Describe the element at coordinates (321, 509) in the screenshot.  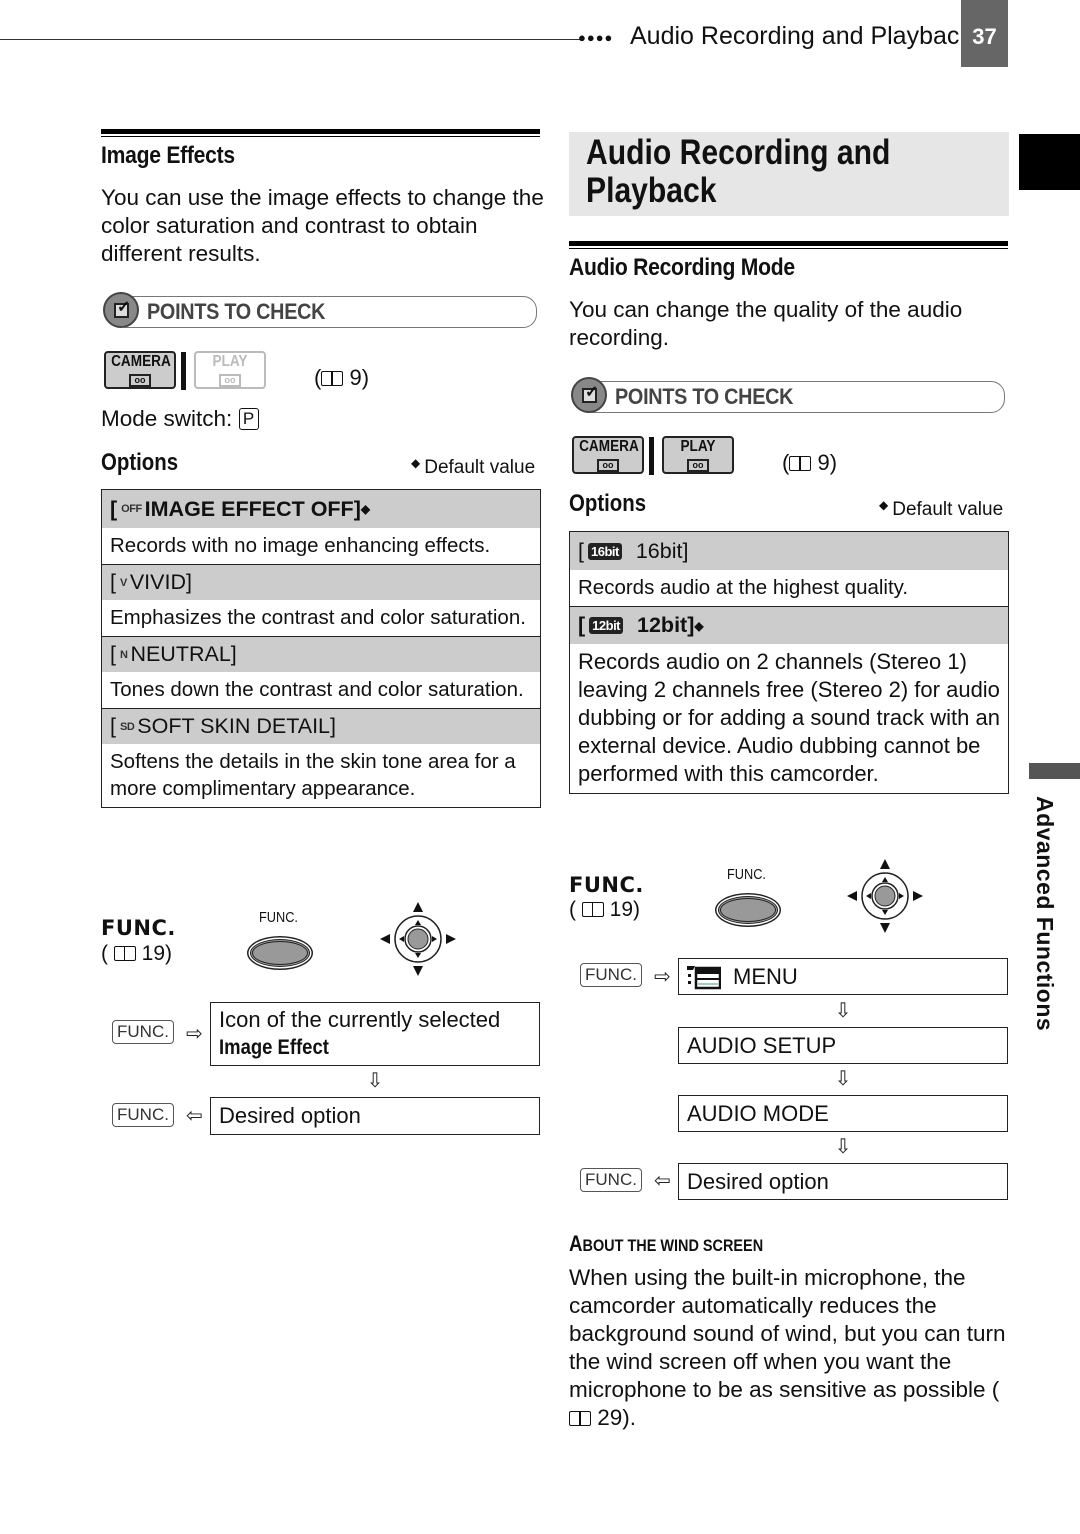
I see `option-image-effect-off: [OFF IMAGE EFFECT OFF] ◆` at that location.